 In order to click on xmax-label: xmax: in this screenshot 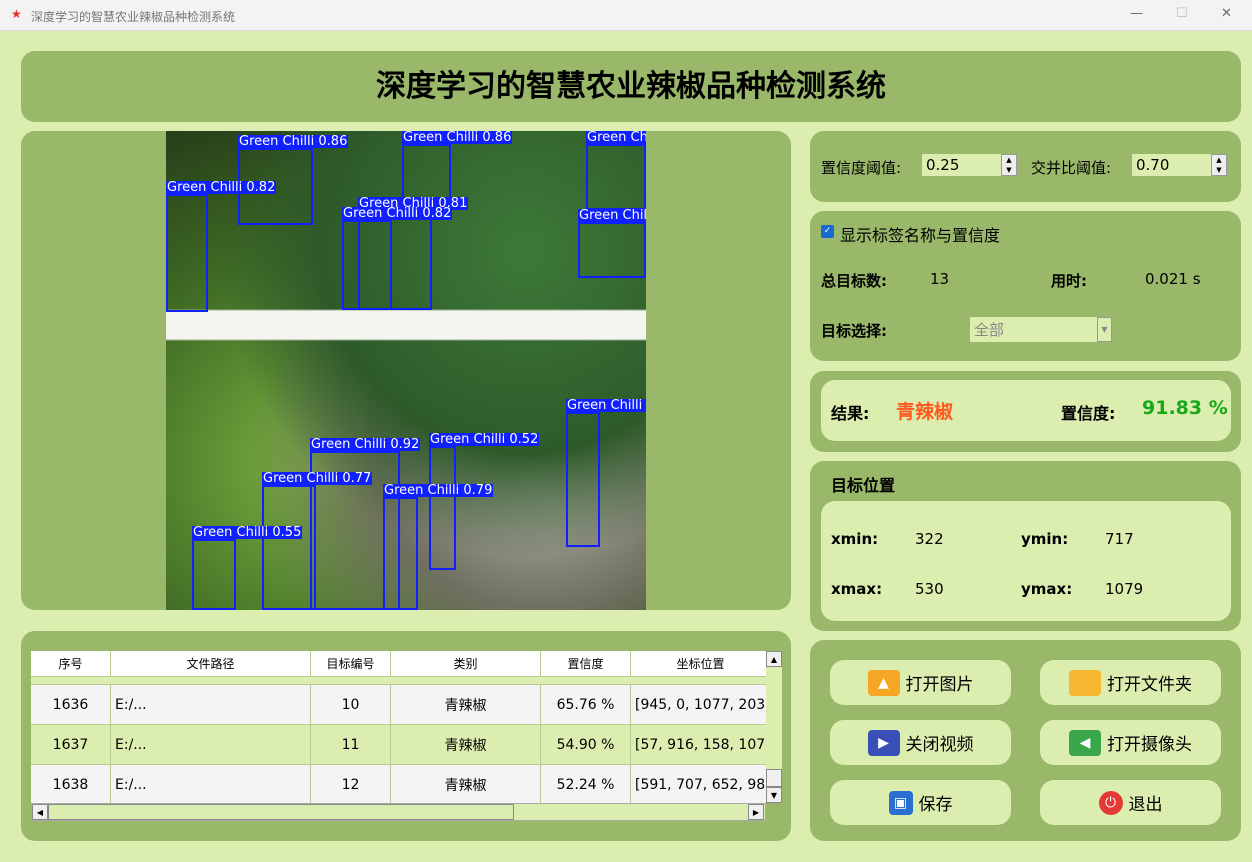, I will do `click(857, 589)`.